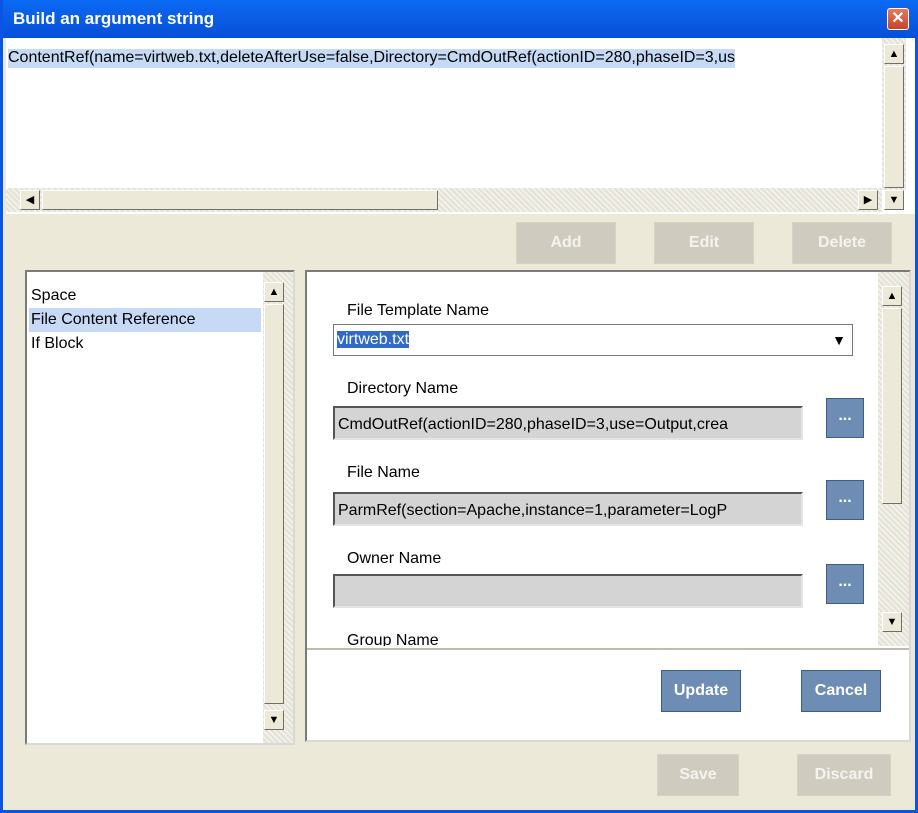 This screenshot has height=813, width=918. I want to click on group-label: Group Name, so click(393, 639).